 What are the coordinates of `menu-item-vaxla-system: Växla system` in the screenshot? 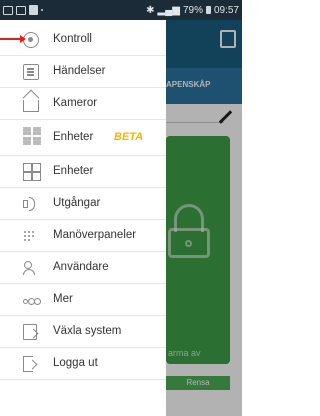 It's located at (83, 332).